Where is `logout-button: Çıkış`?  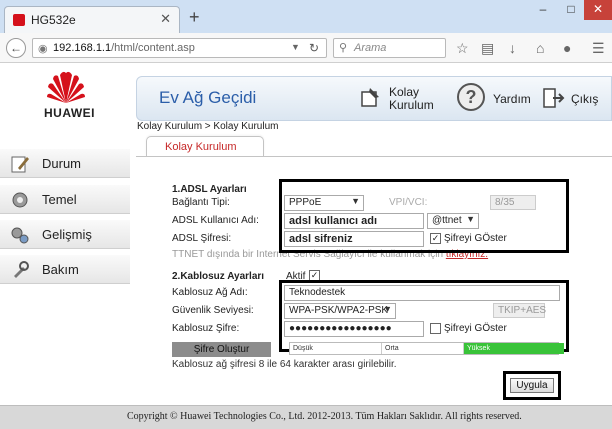
logout-button: Çıkış is located at coordinates (576, 99).